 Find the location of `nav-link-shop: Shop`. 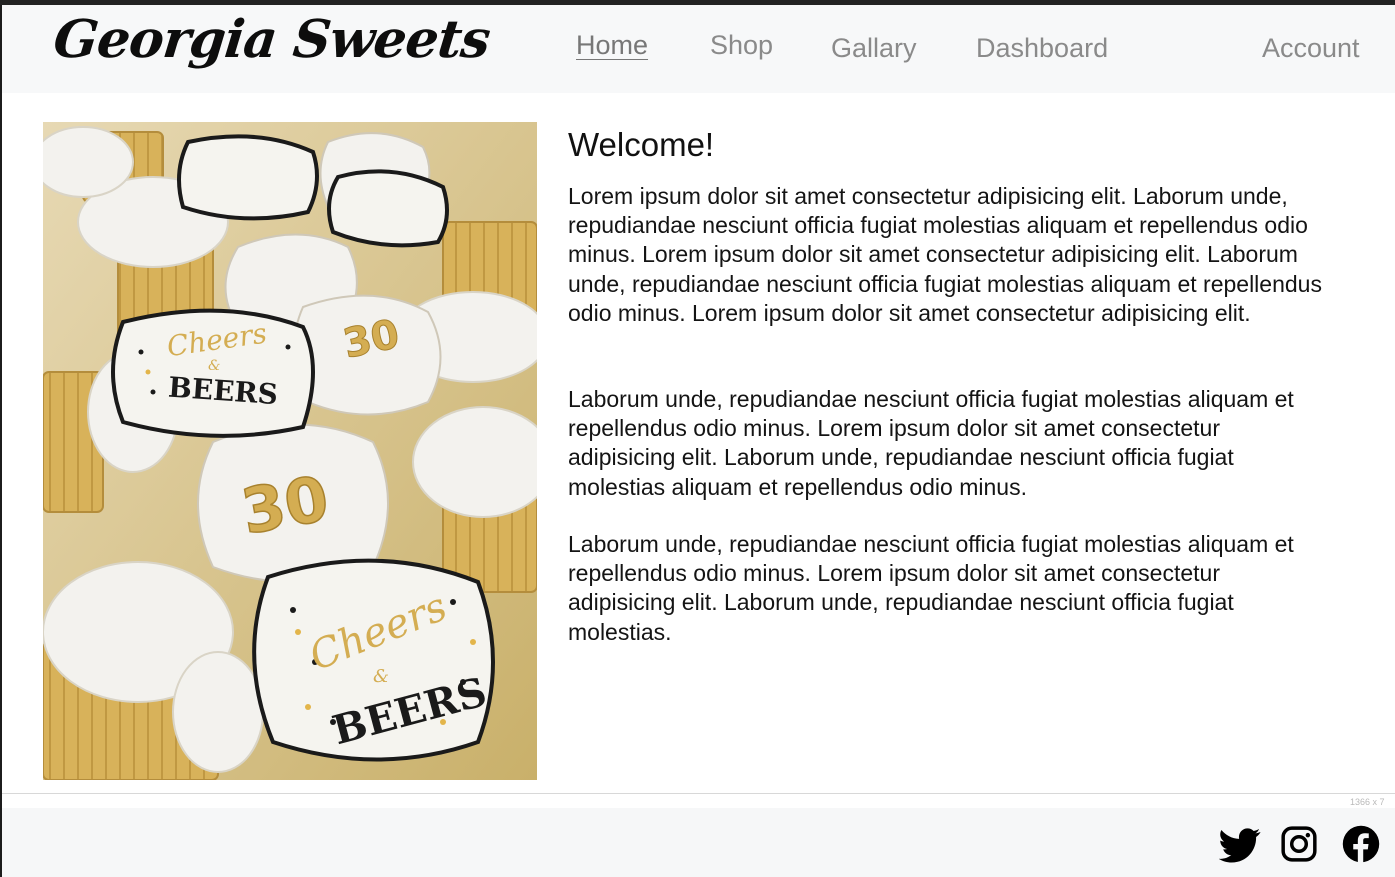

nav-link-shop: Shop is located at coordinates (741, 45).